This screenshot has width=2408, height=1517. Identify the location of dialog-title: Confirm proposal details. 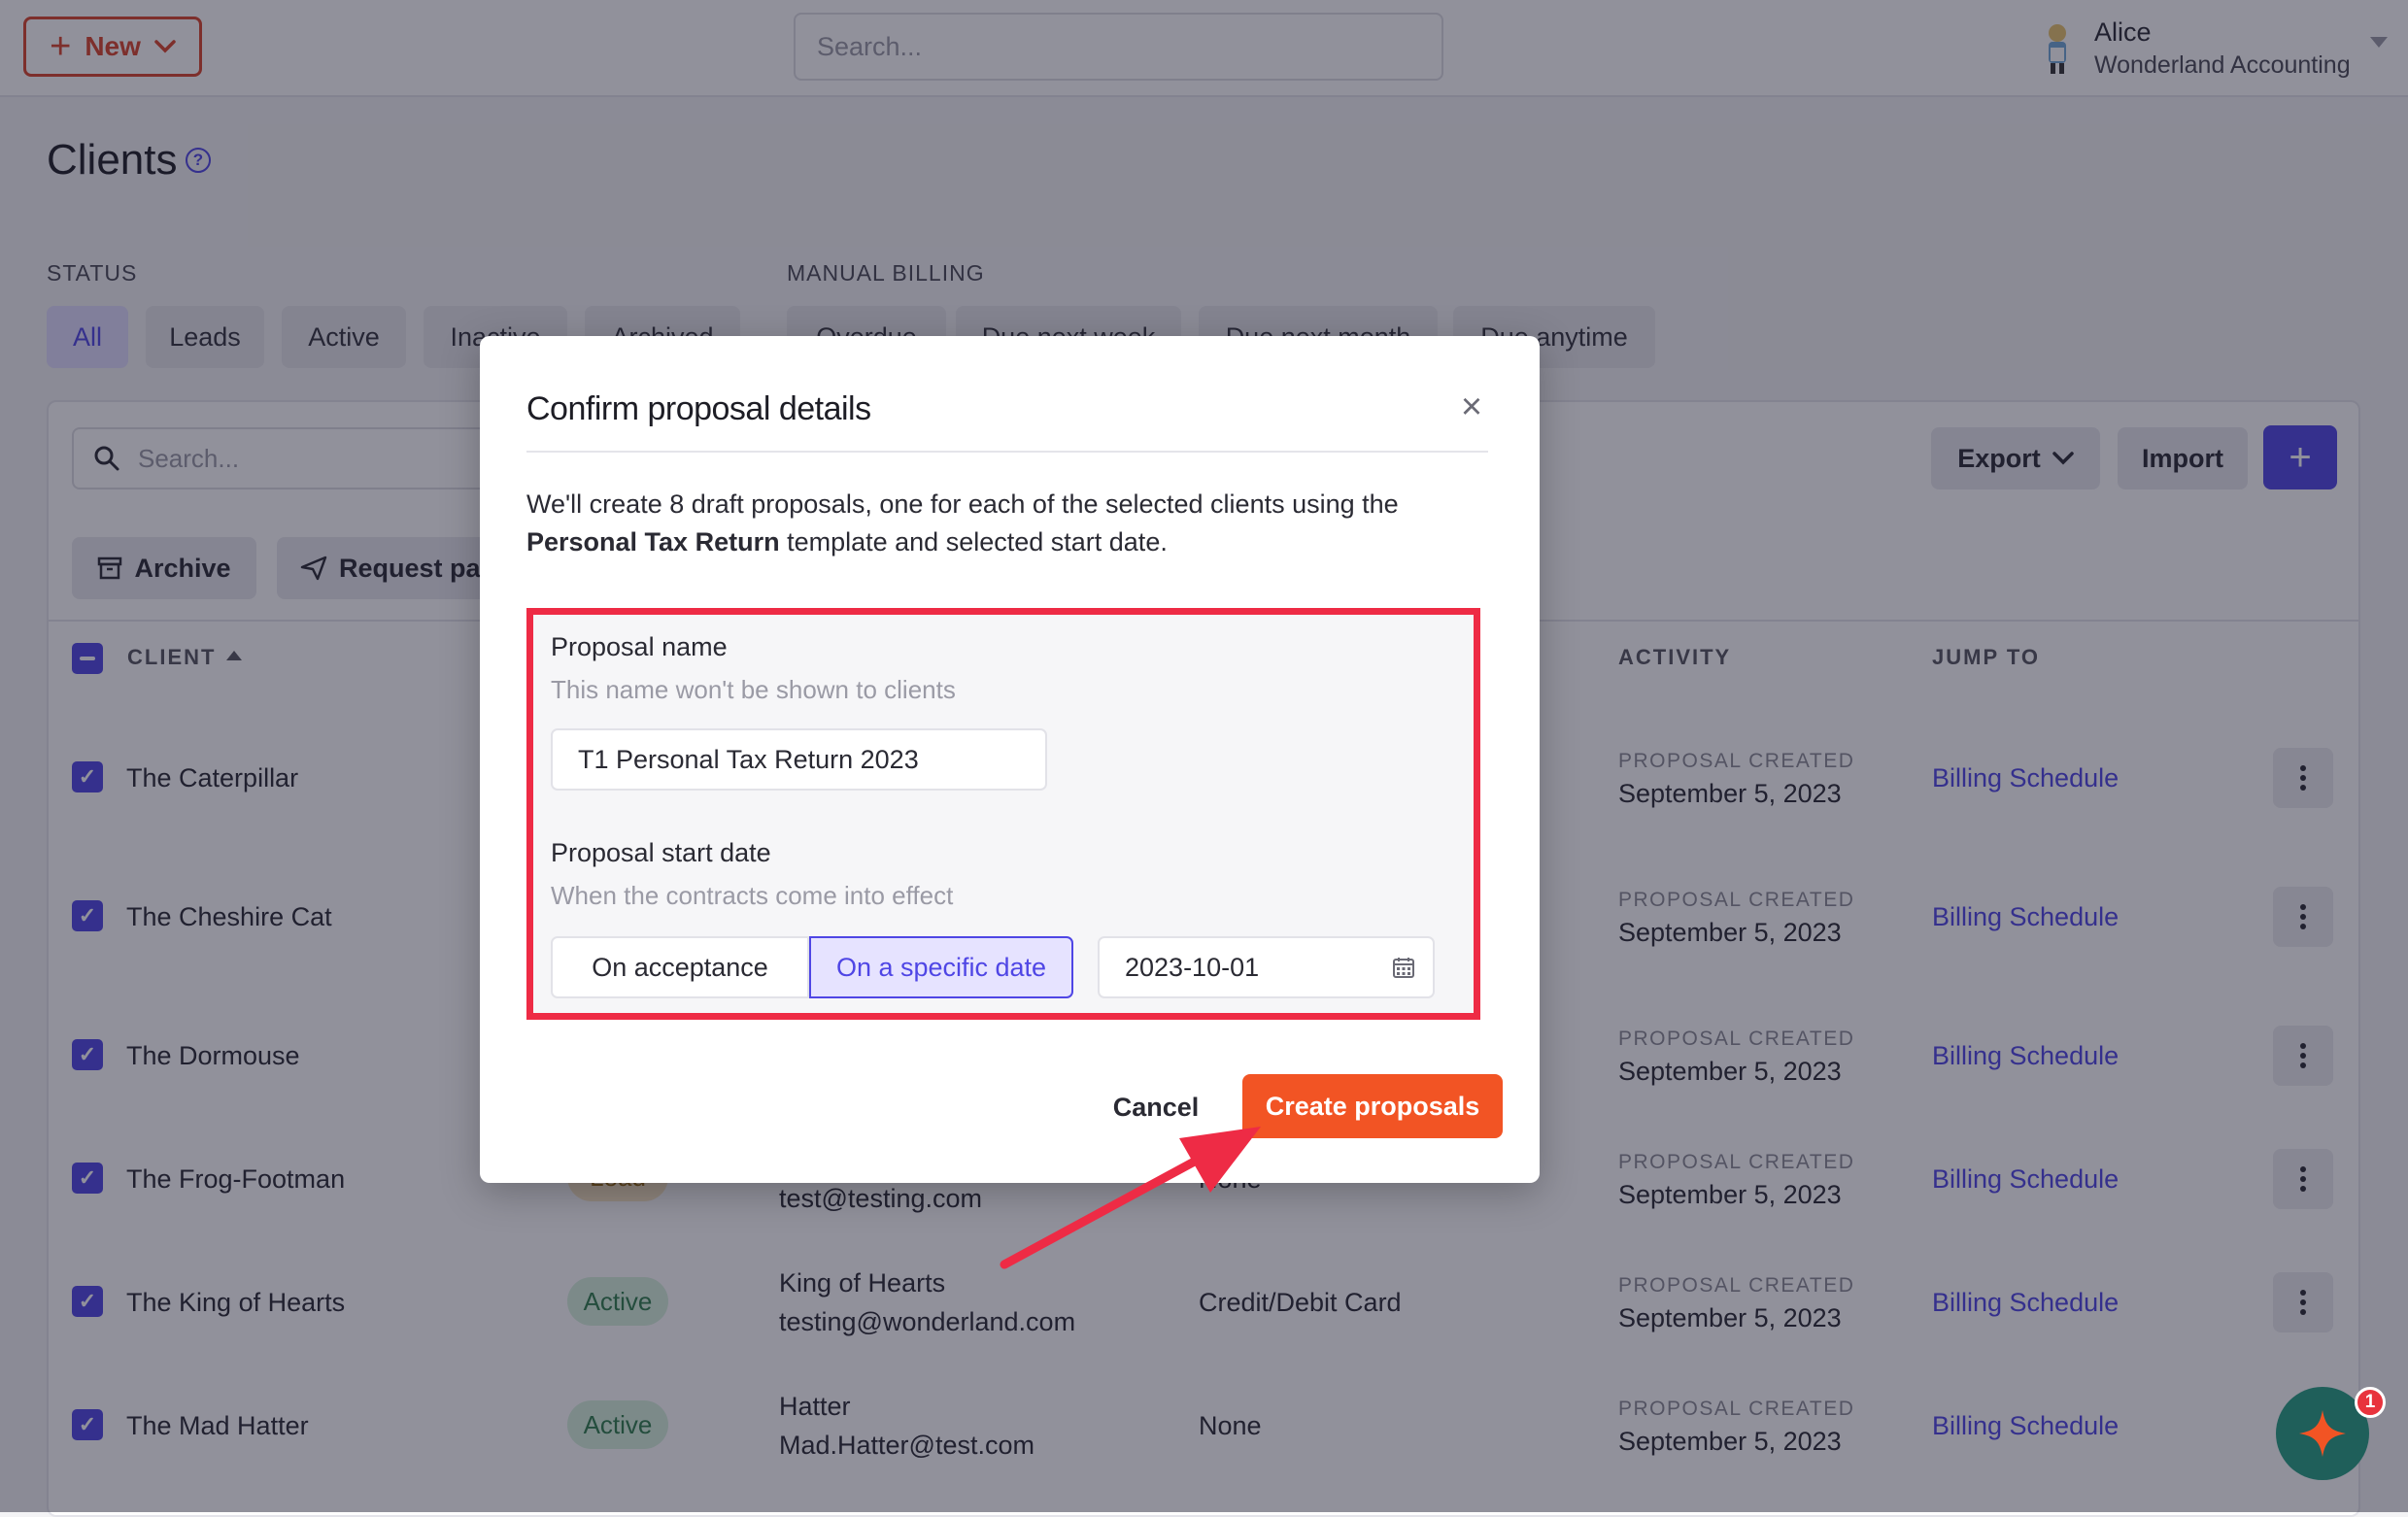
(698, 408).